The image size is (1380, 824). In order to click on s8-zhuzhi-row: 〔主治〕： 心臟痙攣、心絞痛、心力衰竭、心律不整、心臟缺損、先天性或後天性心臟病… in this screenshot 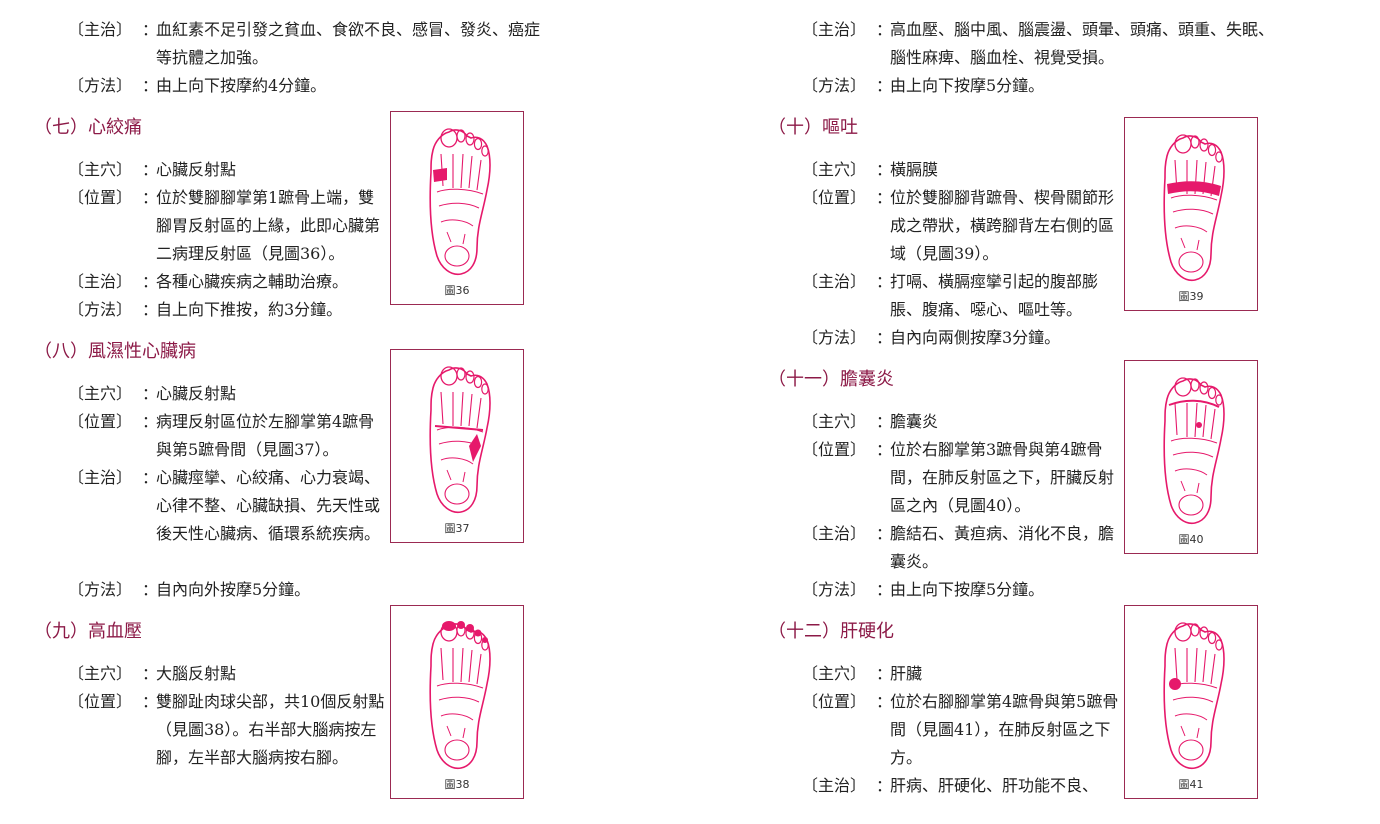, I will do `click(224, 505)`.